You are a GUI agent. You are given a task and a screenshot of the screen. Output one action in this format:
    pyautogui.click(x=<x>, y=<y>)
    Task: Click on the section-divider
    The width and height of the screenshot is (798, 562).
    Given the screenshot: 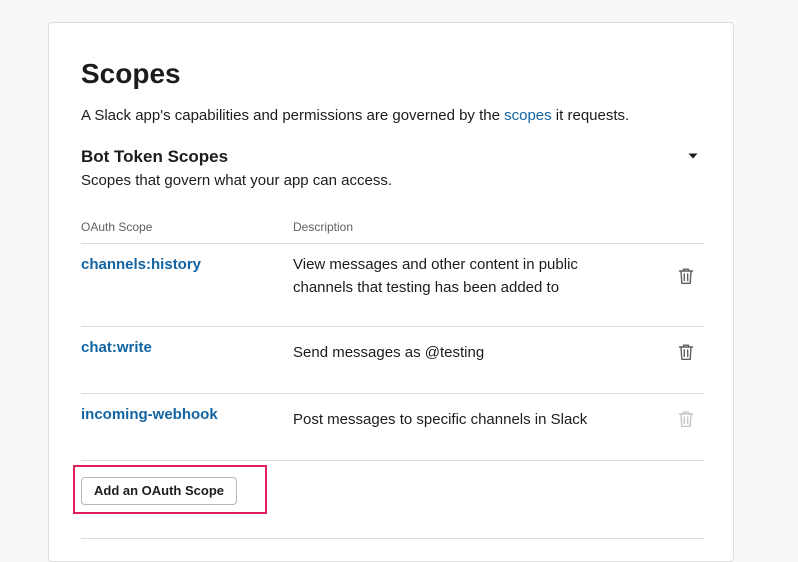 What is the action you would take?
    pyautogui.click(x=392, y=538)
    